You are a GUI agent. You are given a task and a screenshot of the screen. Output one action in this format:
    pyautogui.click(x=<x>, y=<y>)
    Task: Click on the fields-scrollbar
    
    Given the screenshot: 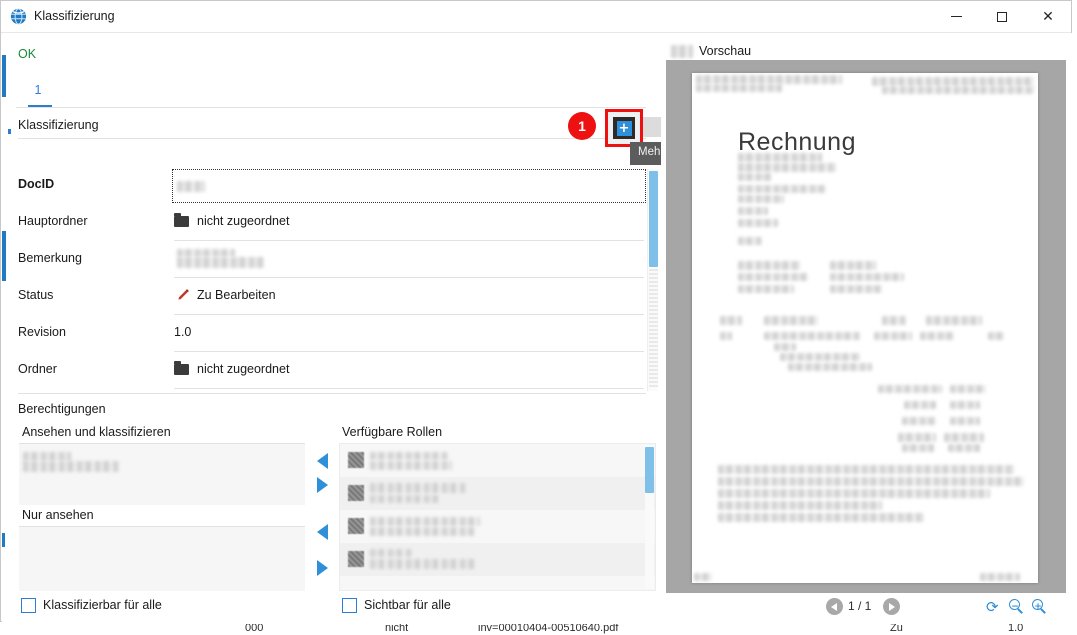 What is the action you would take?
    pyautogui.click(x=652, y=280)
    